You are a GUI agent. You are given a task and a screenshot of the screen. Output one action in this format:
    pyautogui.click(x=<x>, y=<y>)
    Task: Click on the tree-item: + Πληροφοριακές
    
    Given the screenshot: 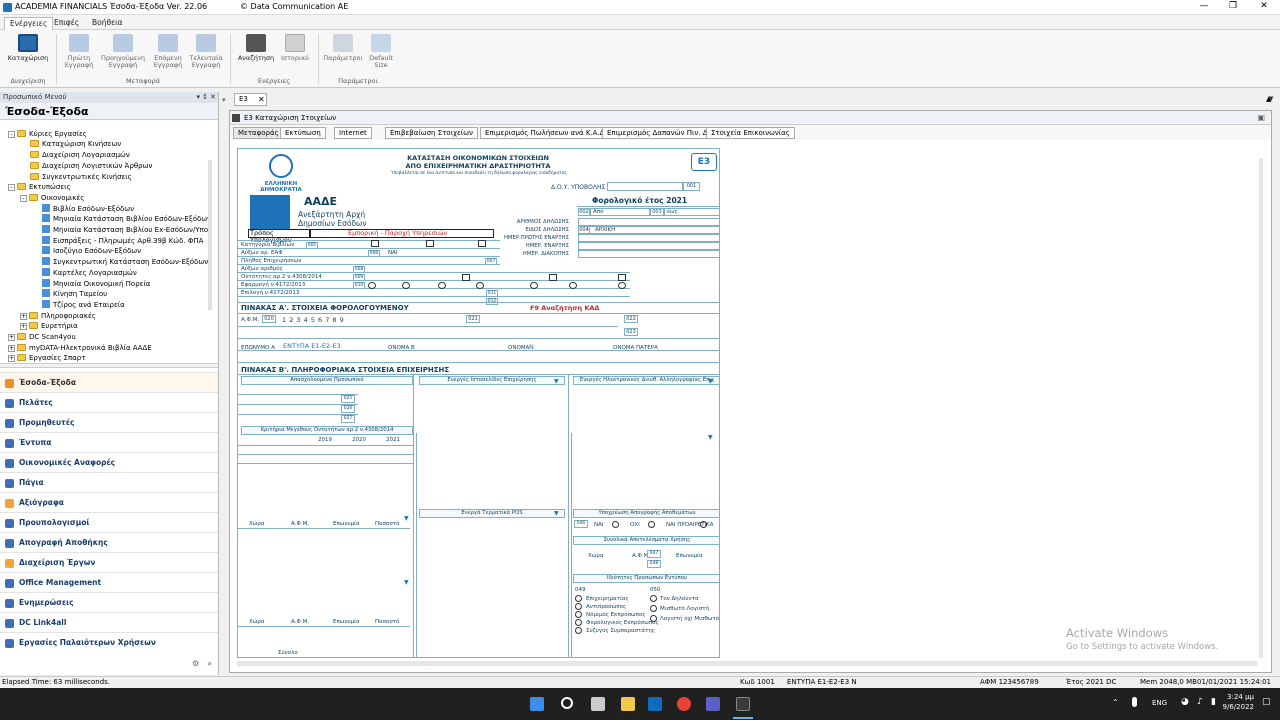 What is the action you would take?
    pyautogui.click(x=58, y=316)
    